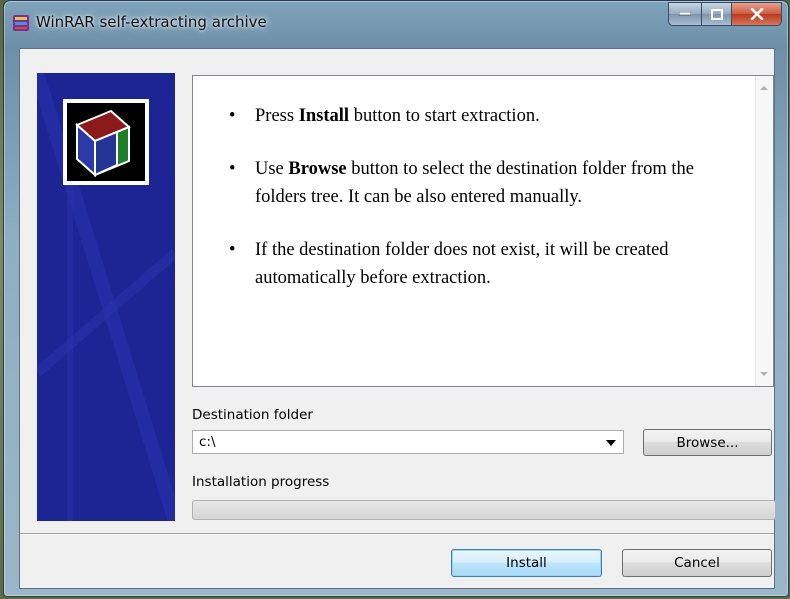 Image resolution: width=790 pixels, height=599 pixels. What do you see at coordinates (397, 534) in the screenshot?
I see `footer-divider` at bounding box center [397, 534].